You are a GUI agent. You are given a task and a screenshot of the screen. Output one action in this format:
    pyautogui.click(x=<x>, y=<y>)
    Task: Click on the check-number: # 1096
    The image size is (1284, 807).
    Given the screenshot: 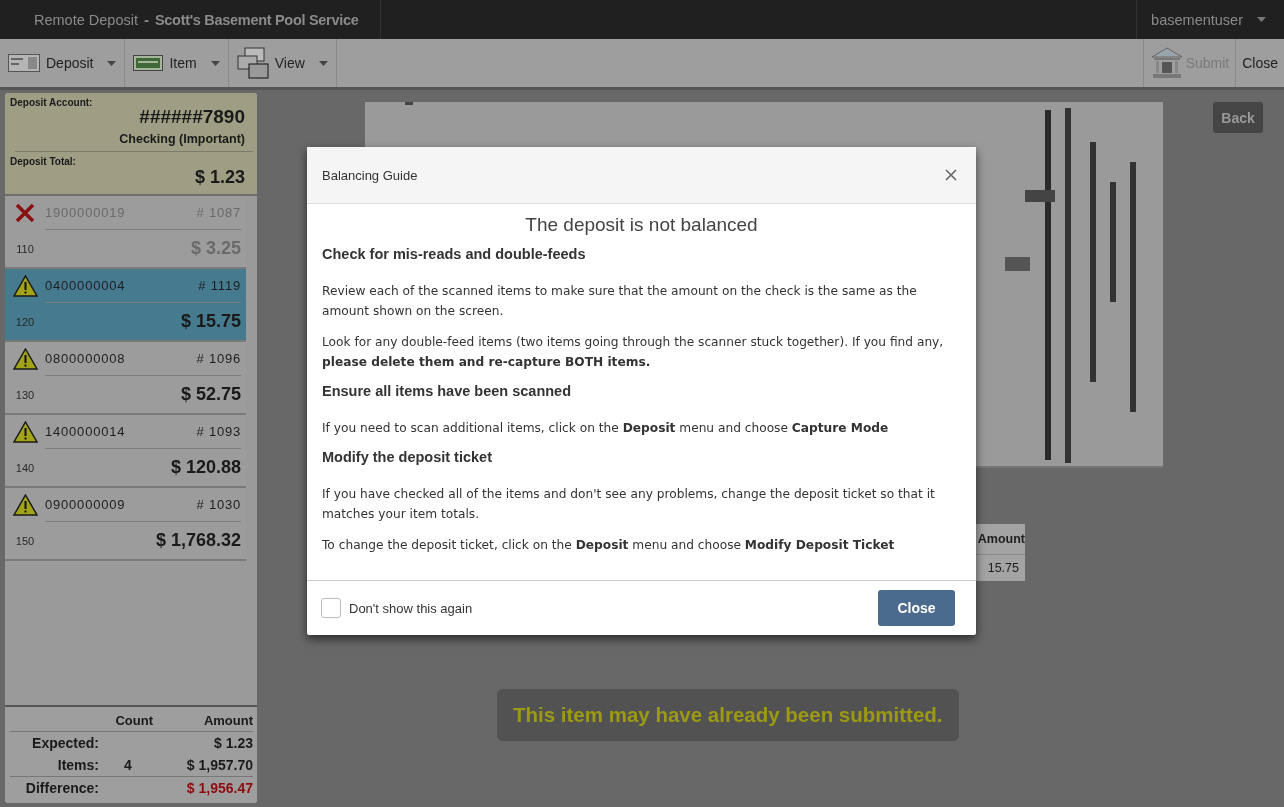 What is the action you would take?
    pyautogui.click(x=218, y=358)
    